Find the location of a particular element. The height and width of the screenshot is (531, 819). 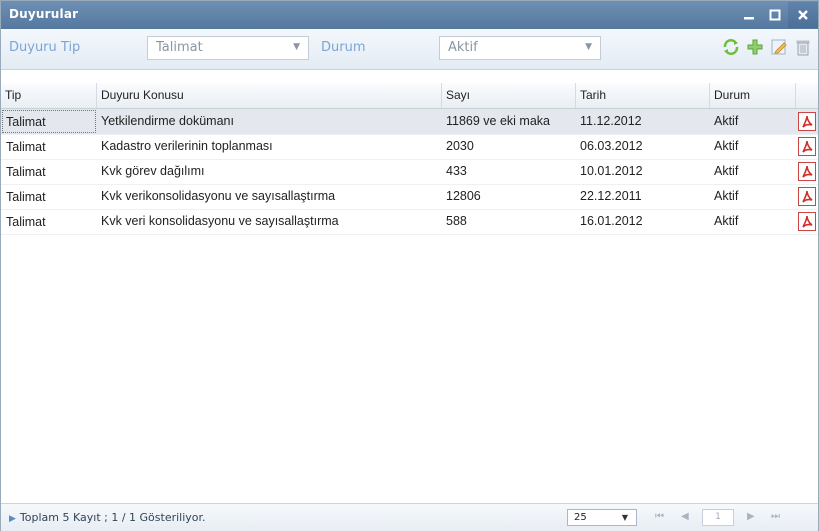

edit-button is located at coordinates (779, 47).